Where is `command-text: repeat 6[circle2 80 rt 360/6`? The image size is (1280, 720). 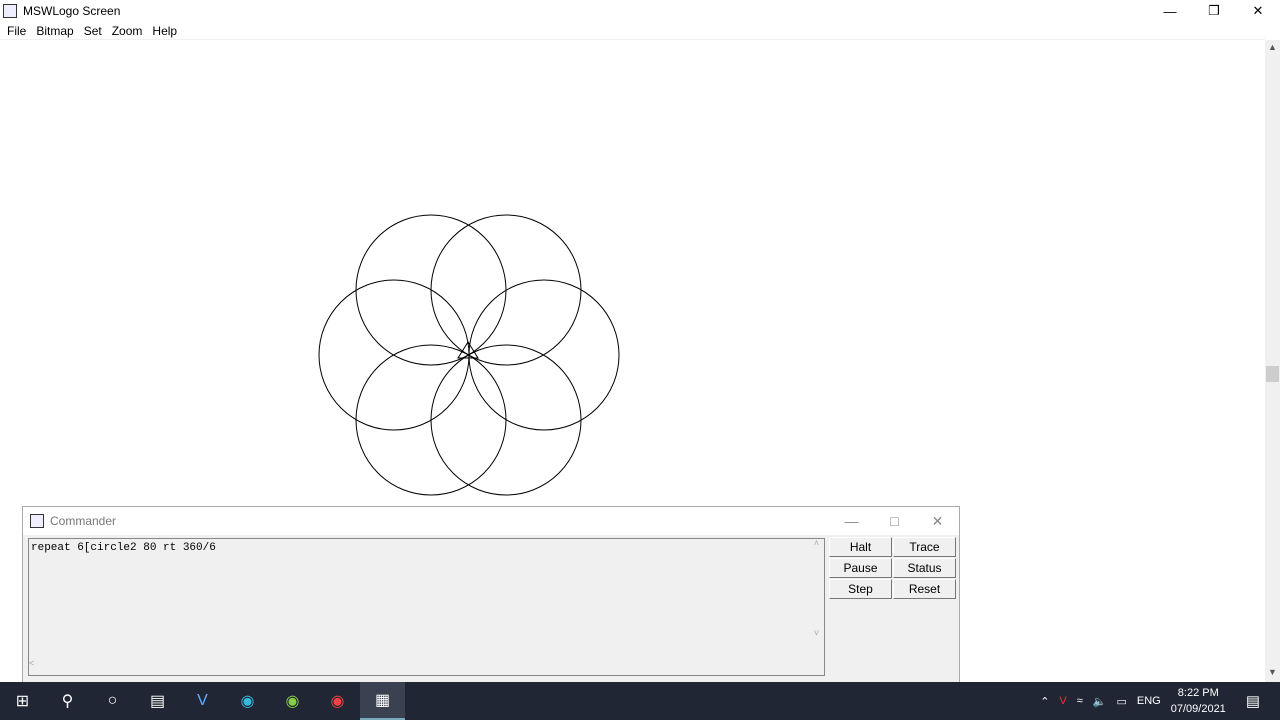
command-text: repeat 6[circle2 80 rt 360/6 is located at coordinates (123, 548).